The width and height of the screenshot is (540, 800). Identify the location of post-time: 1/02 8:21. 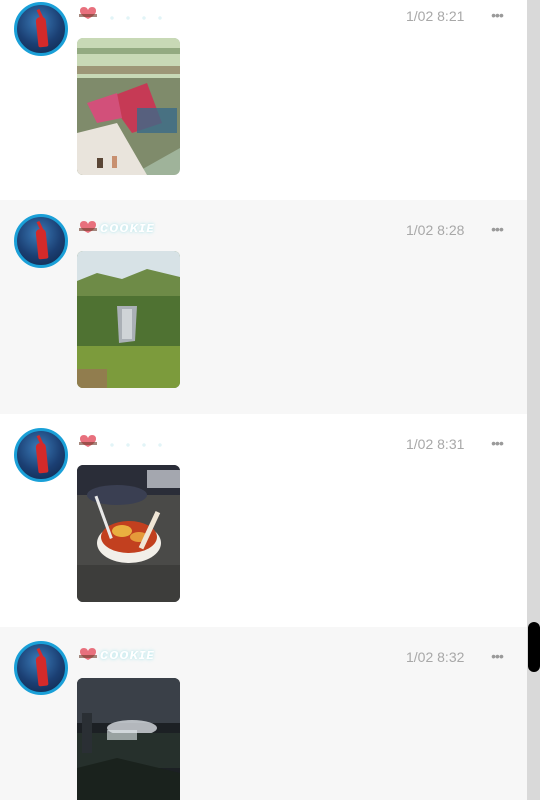
(435, 16).